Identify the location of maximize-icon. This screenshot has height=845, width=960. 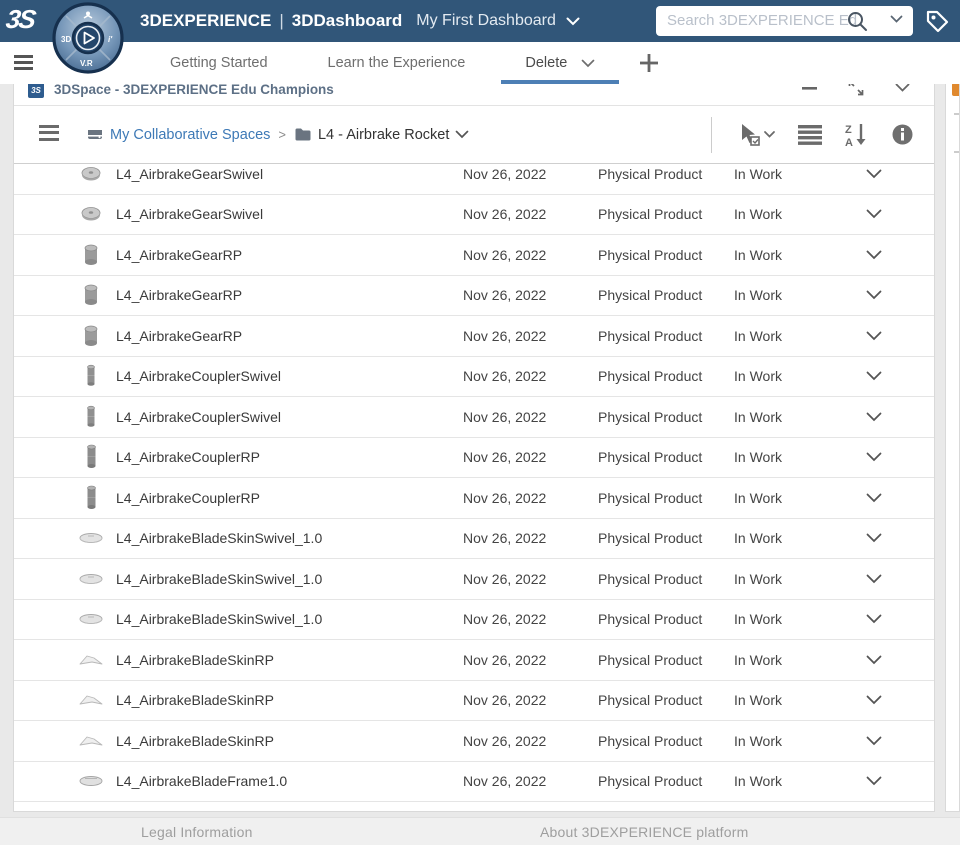
(856, 90).